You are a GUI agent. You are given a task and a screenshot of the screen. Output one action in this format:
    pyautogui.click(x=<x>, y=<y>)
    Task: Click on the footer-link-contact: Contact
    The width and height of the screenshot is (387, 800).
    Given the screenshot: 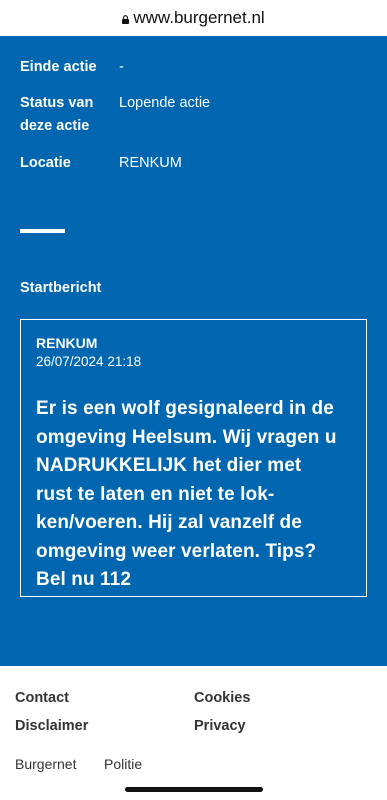 What is the action you would take?
    pyautogui.click(x=42, y=698)
    